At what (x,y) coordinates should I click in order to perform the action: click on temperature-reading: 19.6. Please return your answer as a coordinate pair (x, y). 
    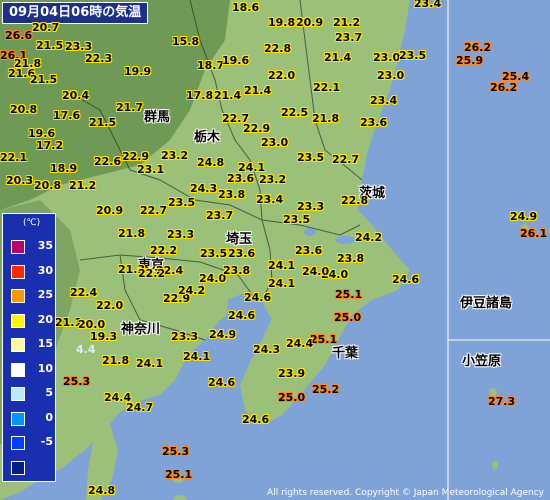
    Looking at the image, I should click on (42, 133).